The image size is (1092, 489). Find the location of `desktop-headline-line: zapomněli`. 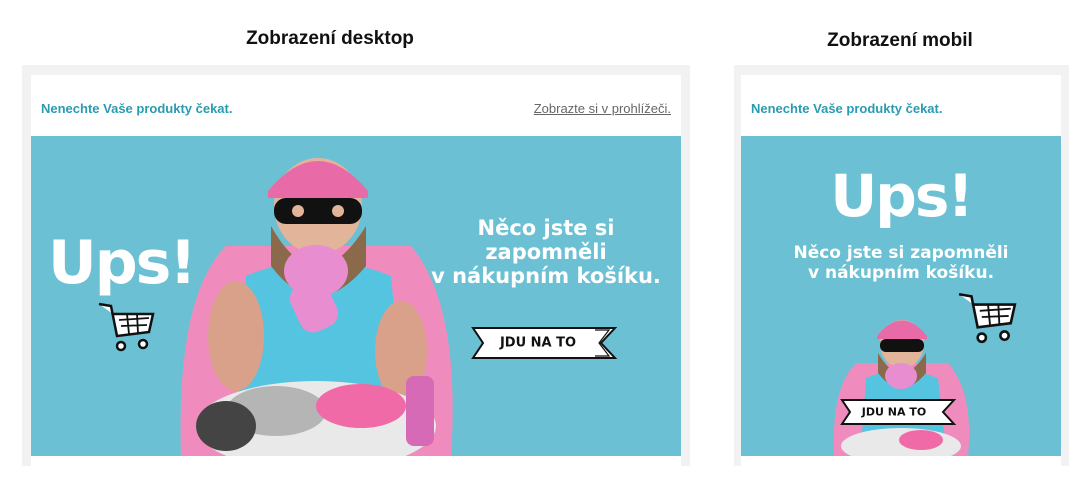

desktop-headline-line: zapomněli is located at coordinates (546, 252).